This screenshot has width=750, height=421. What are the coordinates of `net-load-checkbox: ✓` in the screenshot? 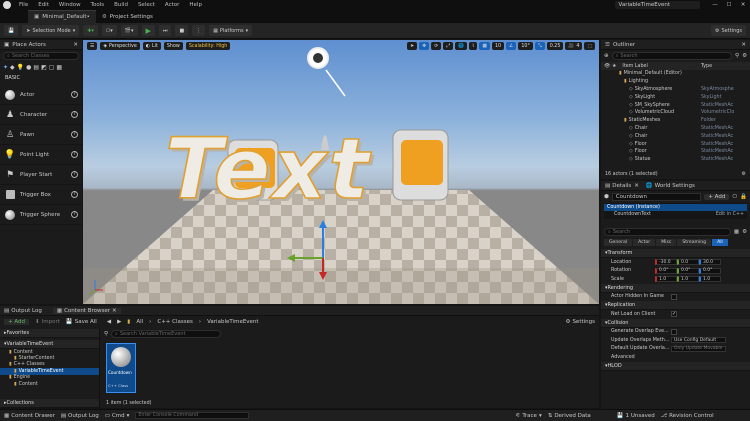 It's located at (674, 314).